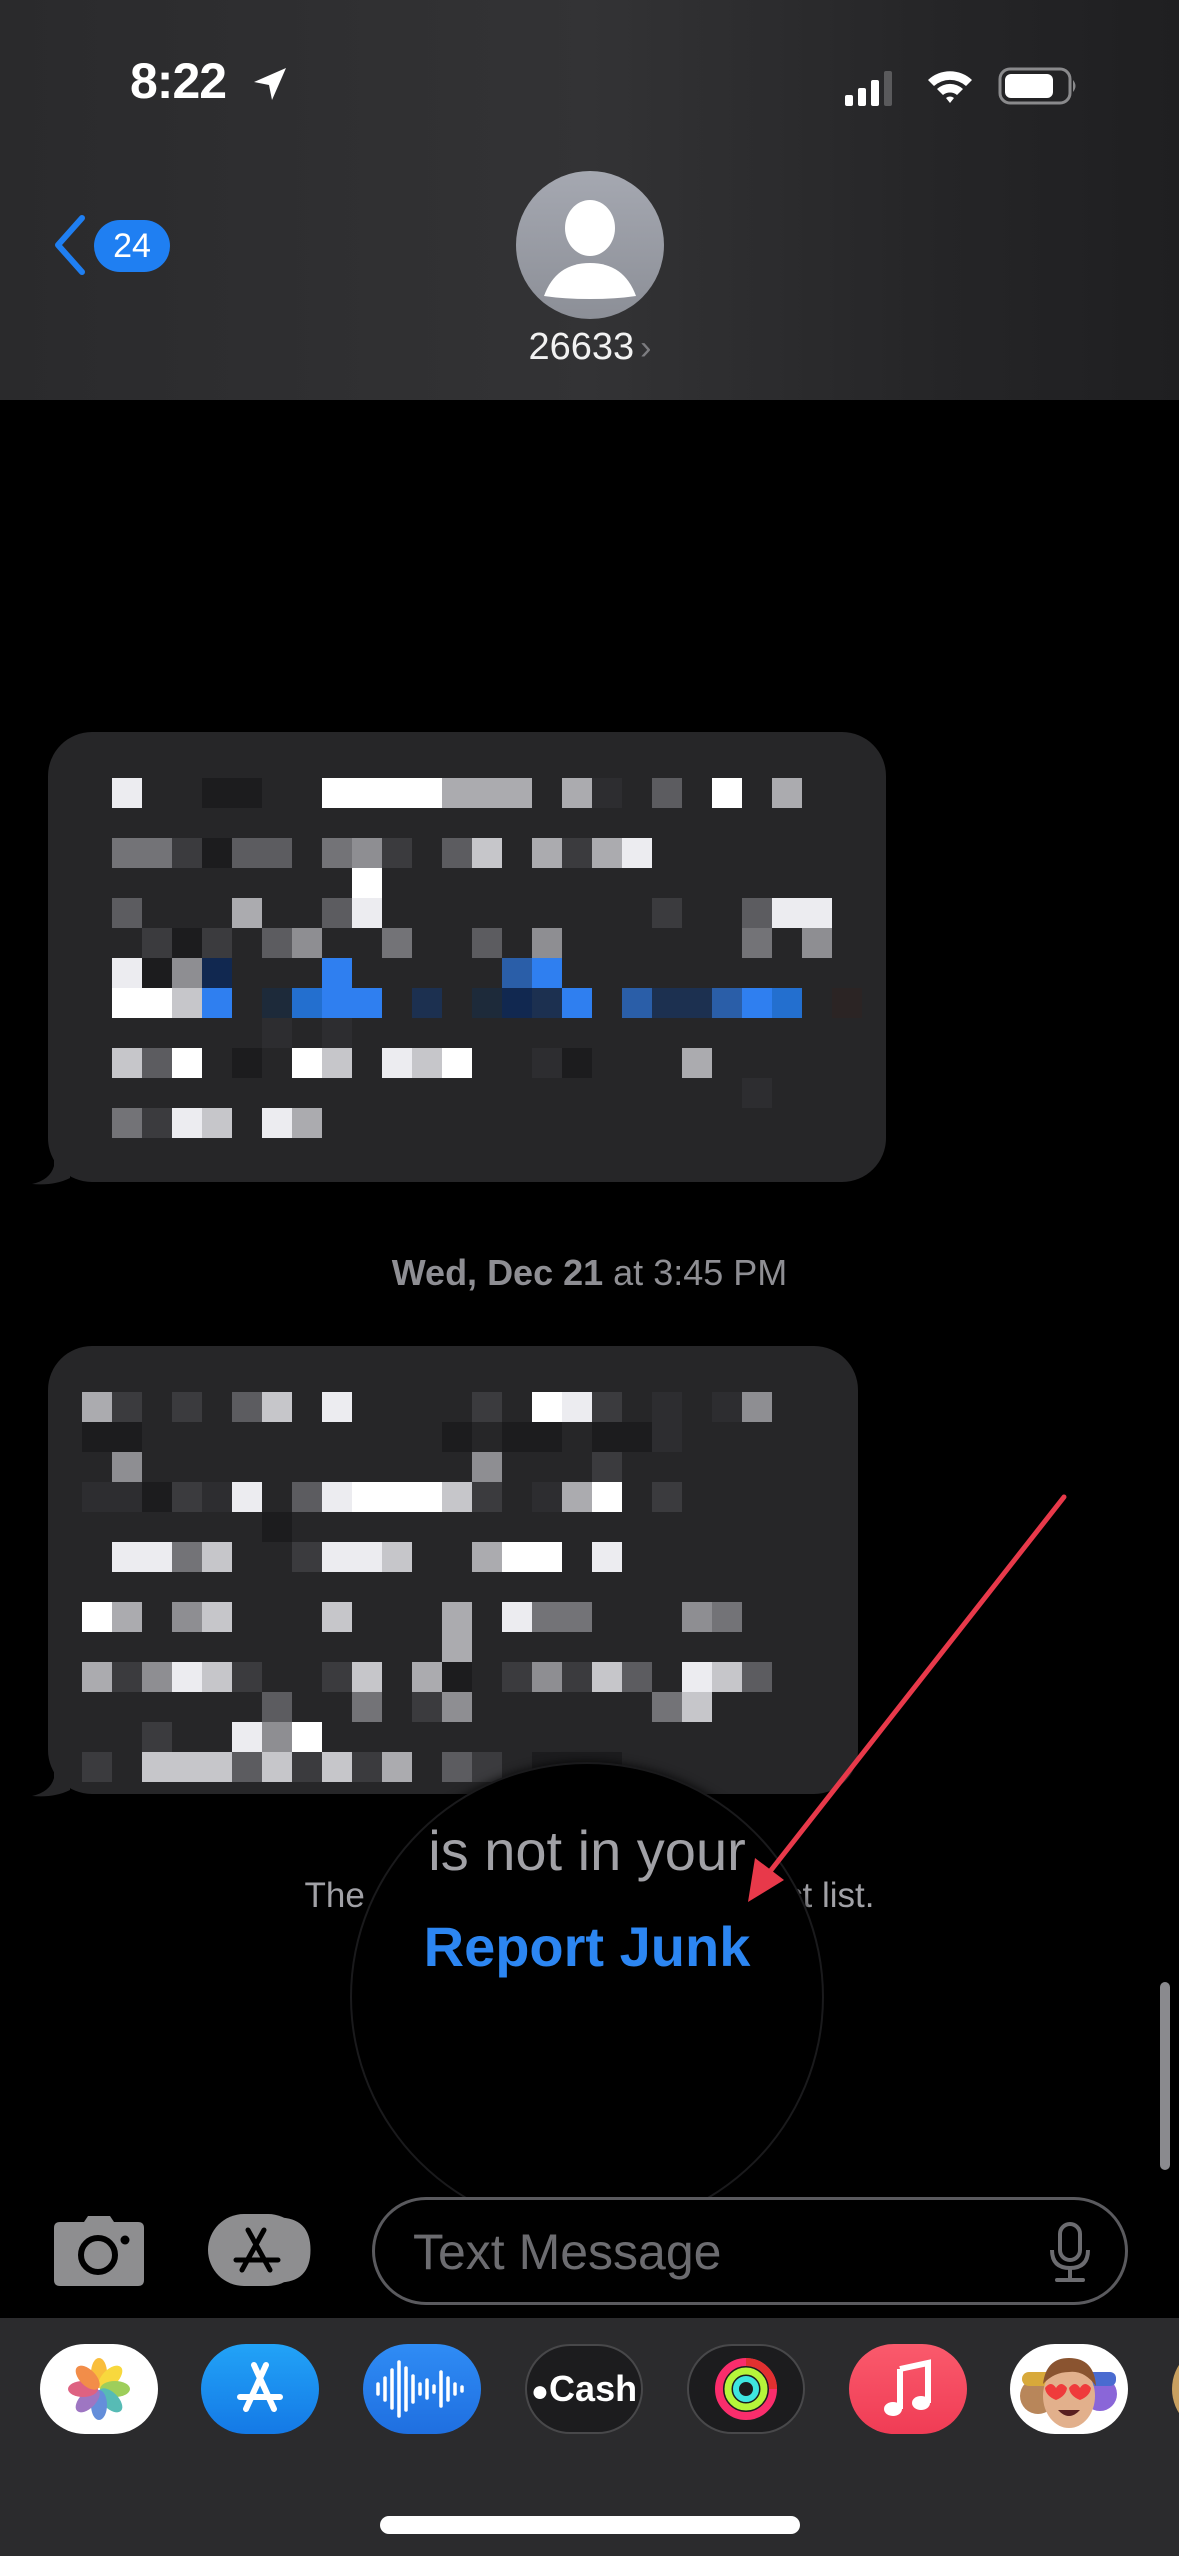  I want to click on app-activity, so click(746, 2389).